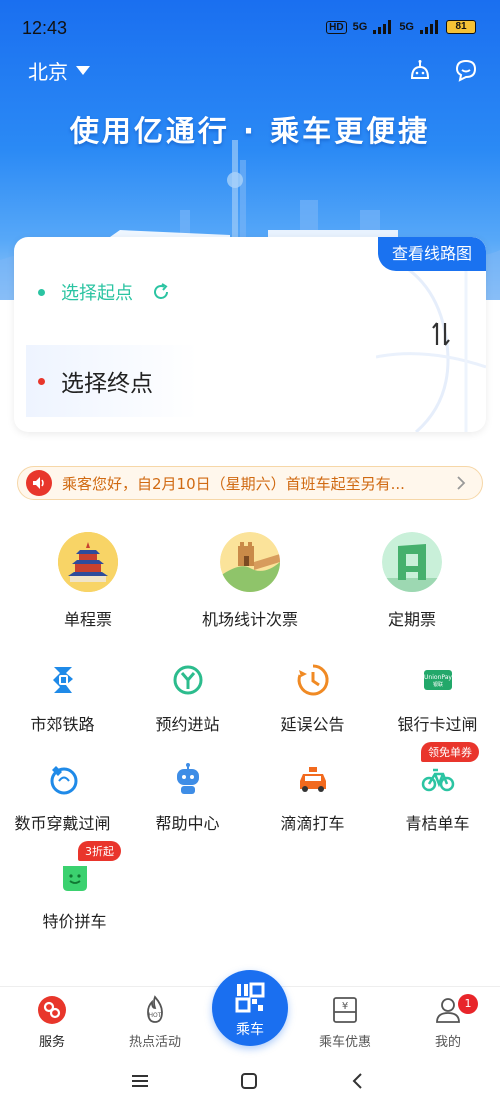 This screenshot has height=1099, width=500. I want to click on service-label: 青桔单车, so click(437, 823).